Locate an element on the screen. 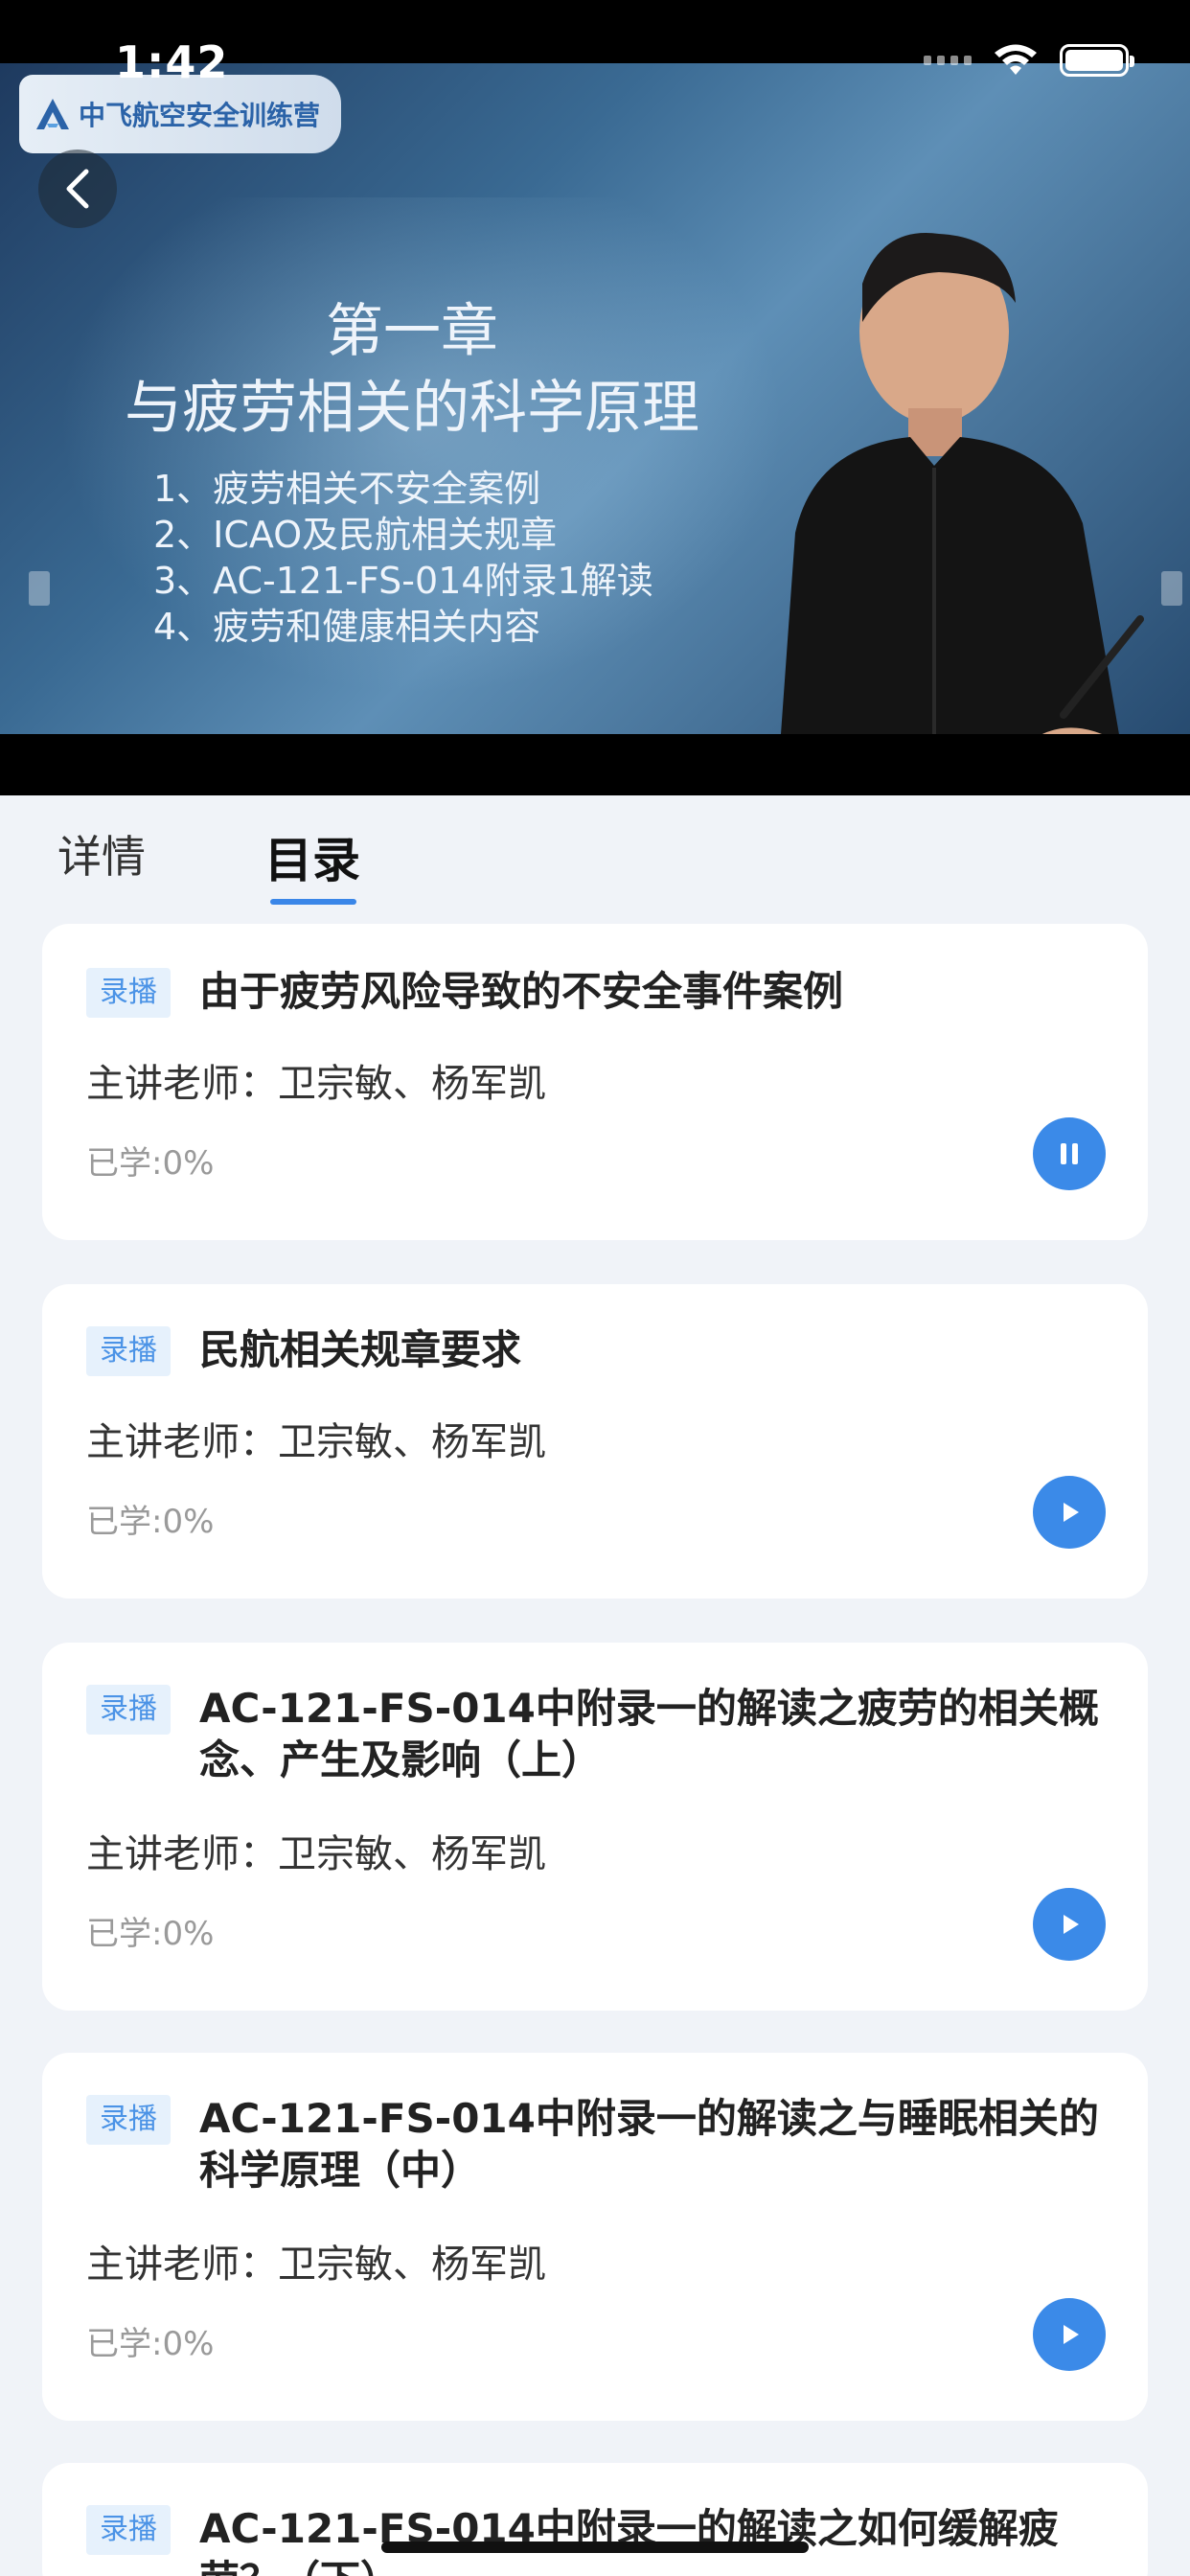  lesson-title: AC-121-FS-014中附录一的解读之疲劳的相关概念、产生及影响（上） is located at coordinates (649, 1734).